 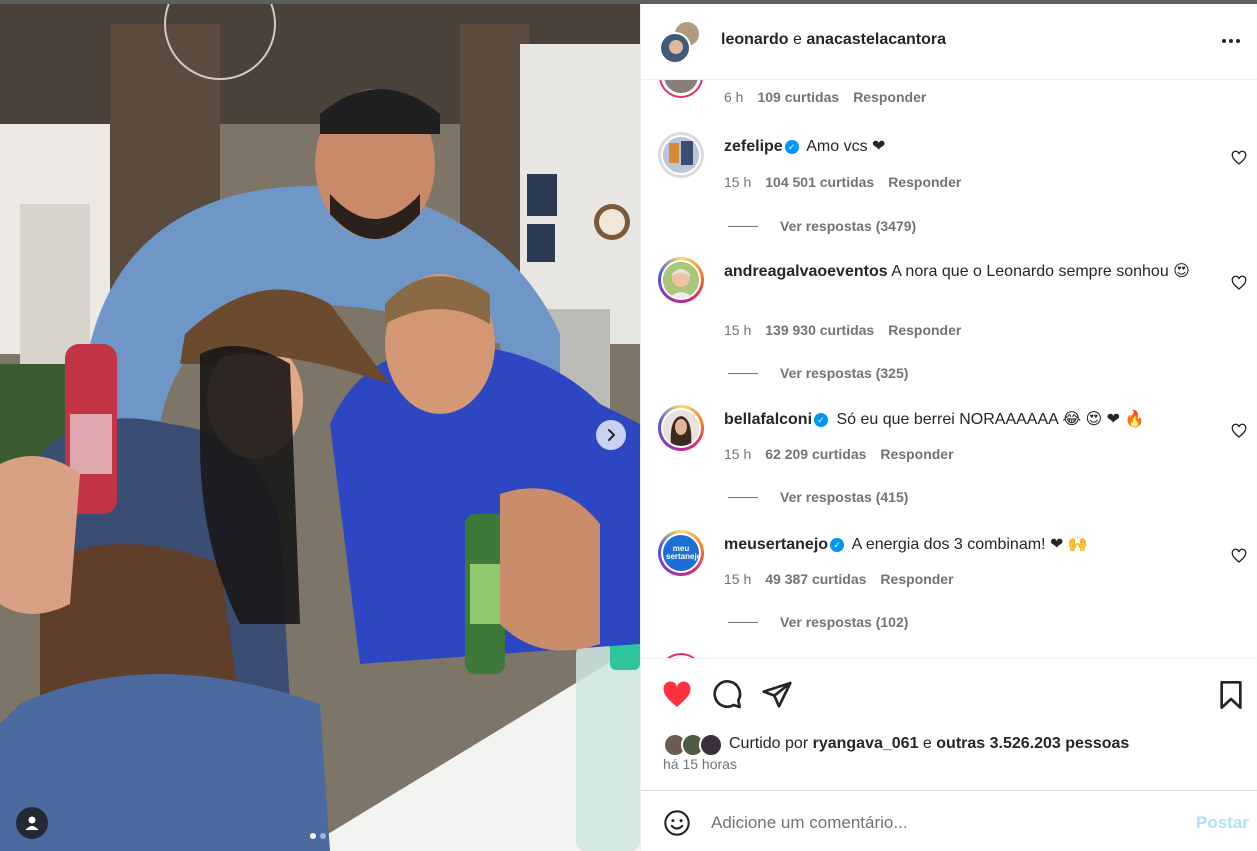 I want to click on comment-likes: 109 curtidas, so click(x=798, y=97).